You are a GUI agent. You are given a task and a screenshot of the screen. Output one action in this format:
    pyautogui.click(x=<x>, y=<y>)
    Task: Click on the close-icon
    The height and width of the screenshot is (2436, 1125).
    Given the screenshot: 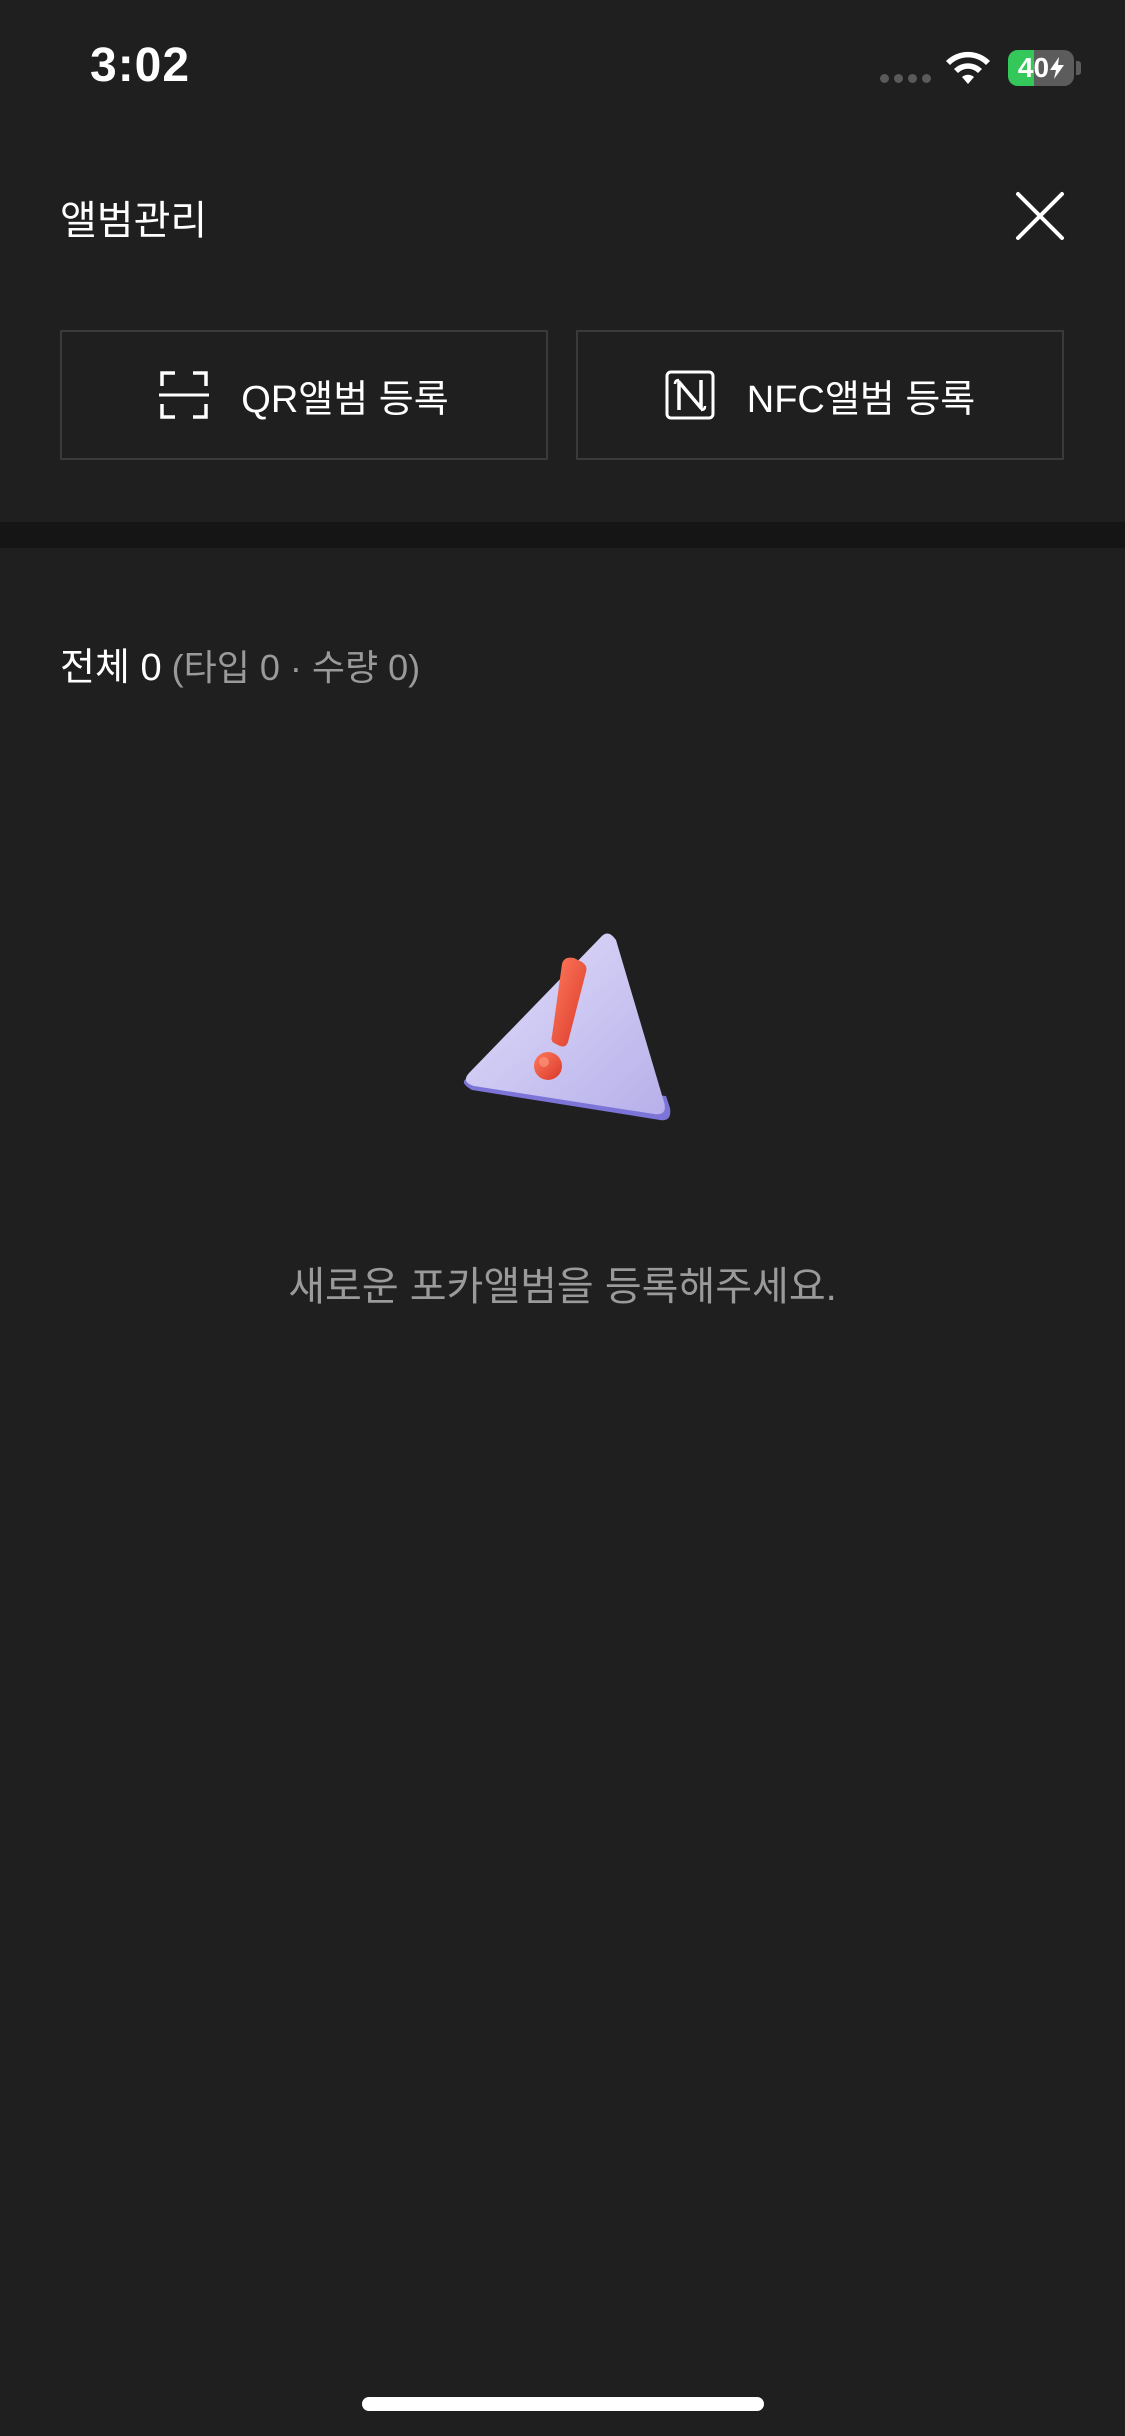 What is the action you would take?
    pyautogui.click(x=1040, y=216)
    